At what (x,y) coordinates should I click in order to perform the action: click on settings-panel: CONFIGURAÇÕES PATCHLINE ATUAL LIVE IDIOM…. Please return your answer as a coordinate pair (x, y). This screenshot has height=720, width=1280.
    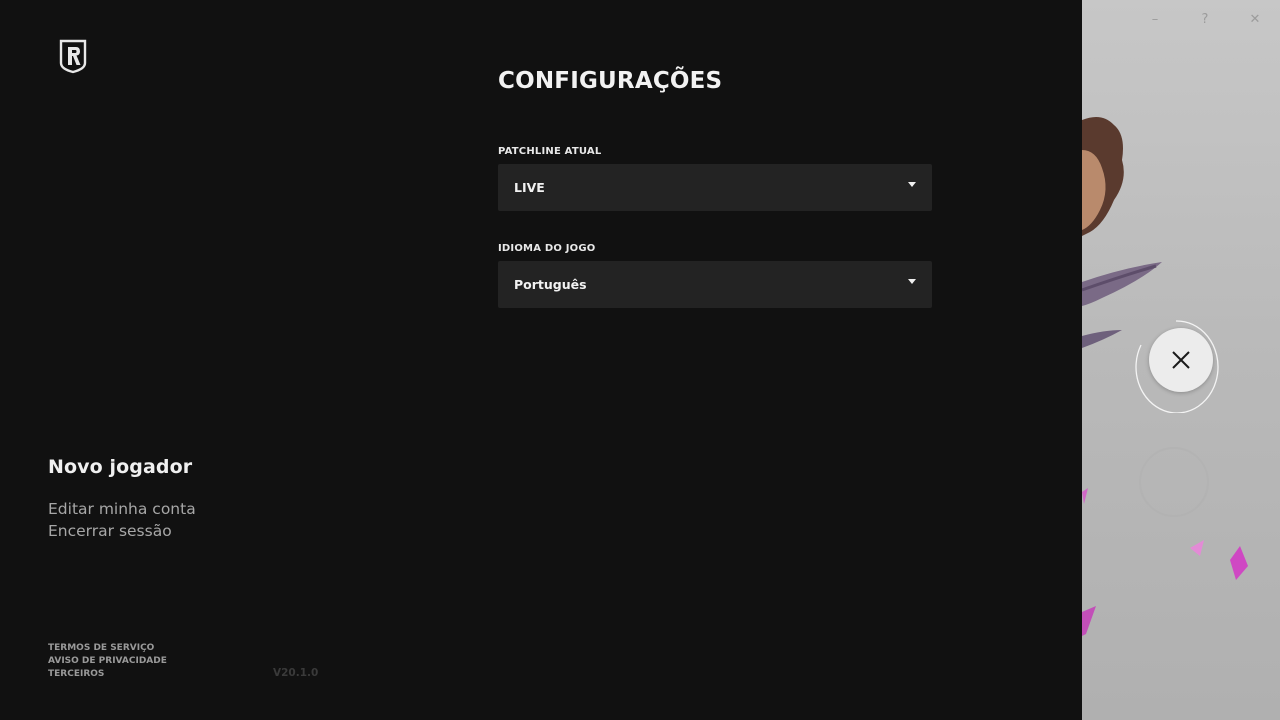
    Looking at the image, I should click on (715, 204).